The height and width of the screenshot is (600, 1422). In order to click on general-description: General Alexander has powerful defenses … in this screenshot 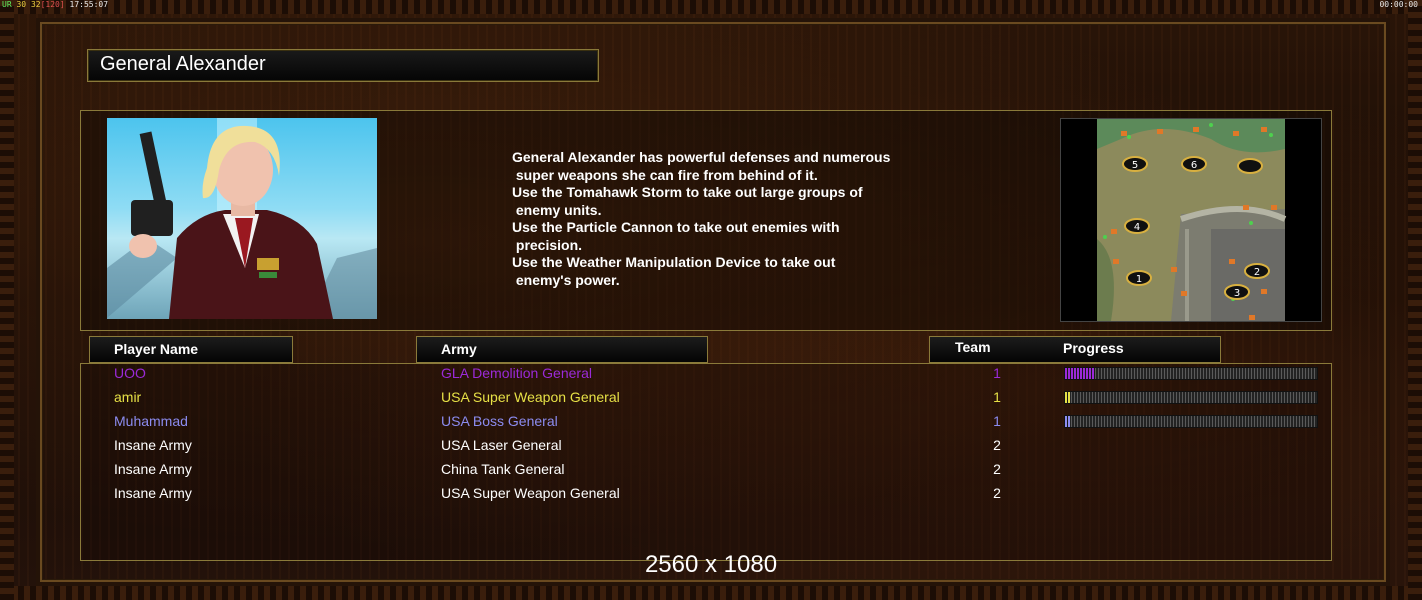, I will do `click(737, 219)`.